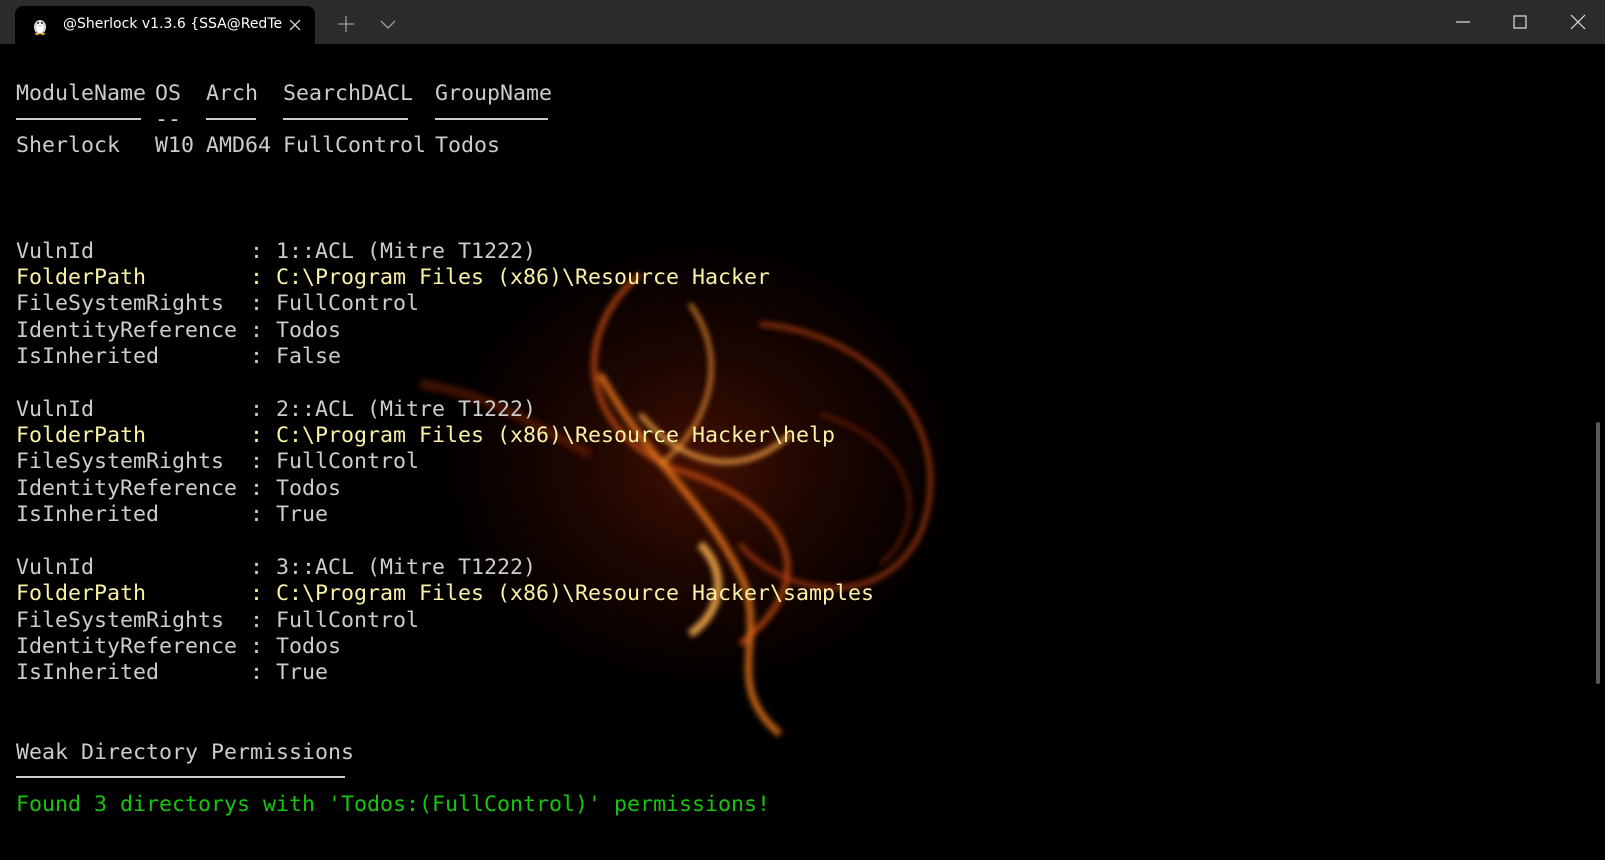  I want to click on tab-title: @Sherlock v1.3.6 {SSA@RedTea, so click(173, 24).